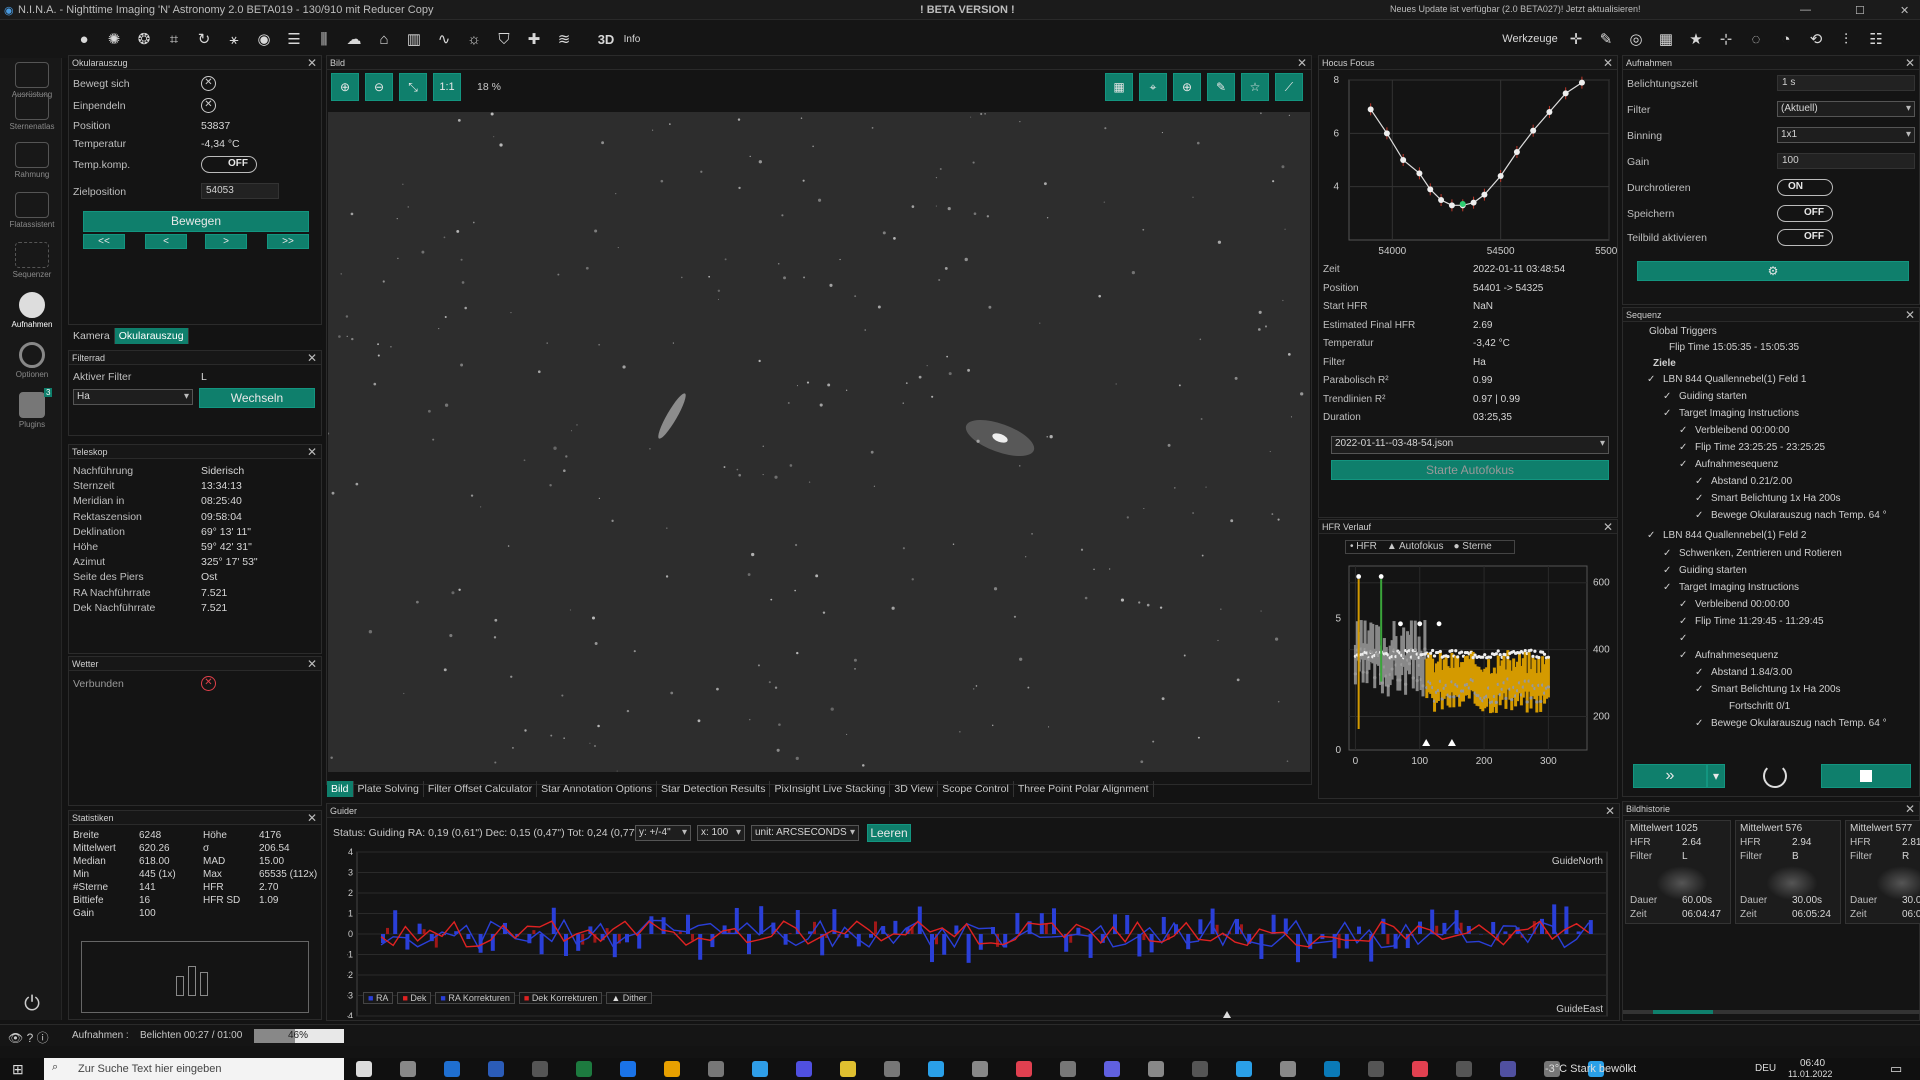  I want to click on sequence-item: Global Triggers, so click(1683, 331).